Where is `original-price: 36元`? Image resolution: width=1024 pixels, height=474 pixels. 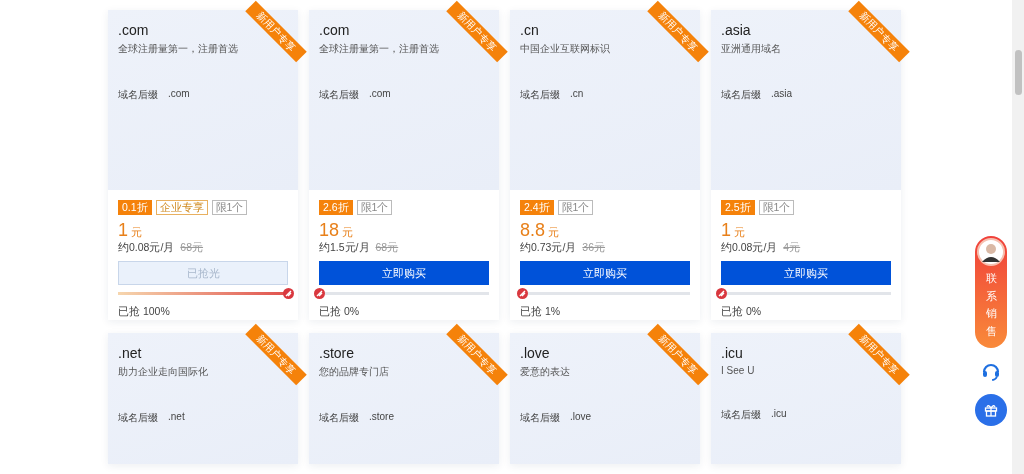 original-price: 36元 is located at coordinates (594, 248).